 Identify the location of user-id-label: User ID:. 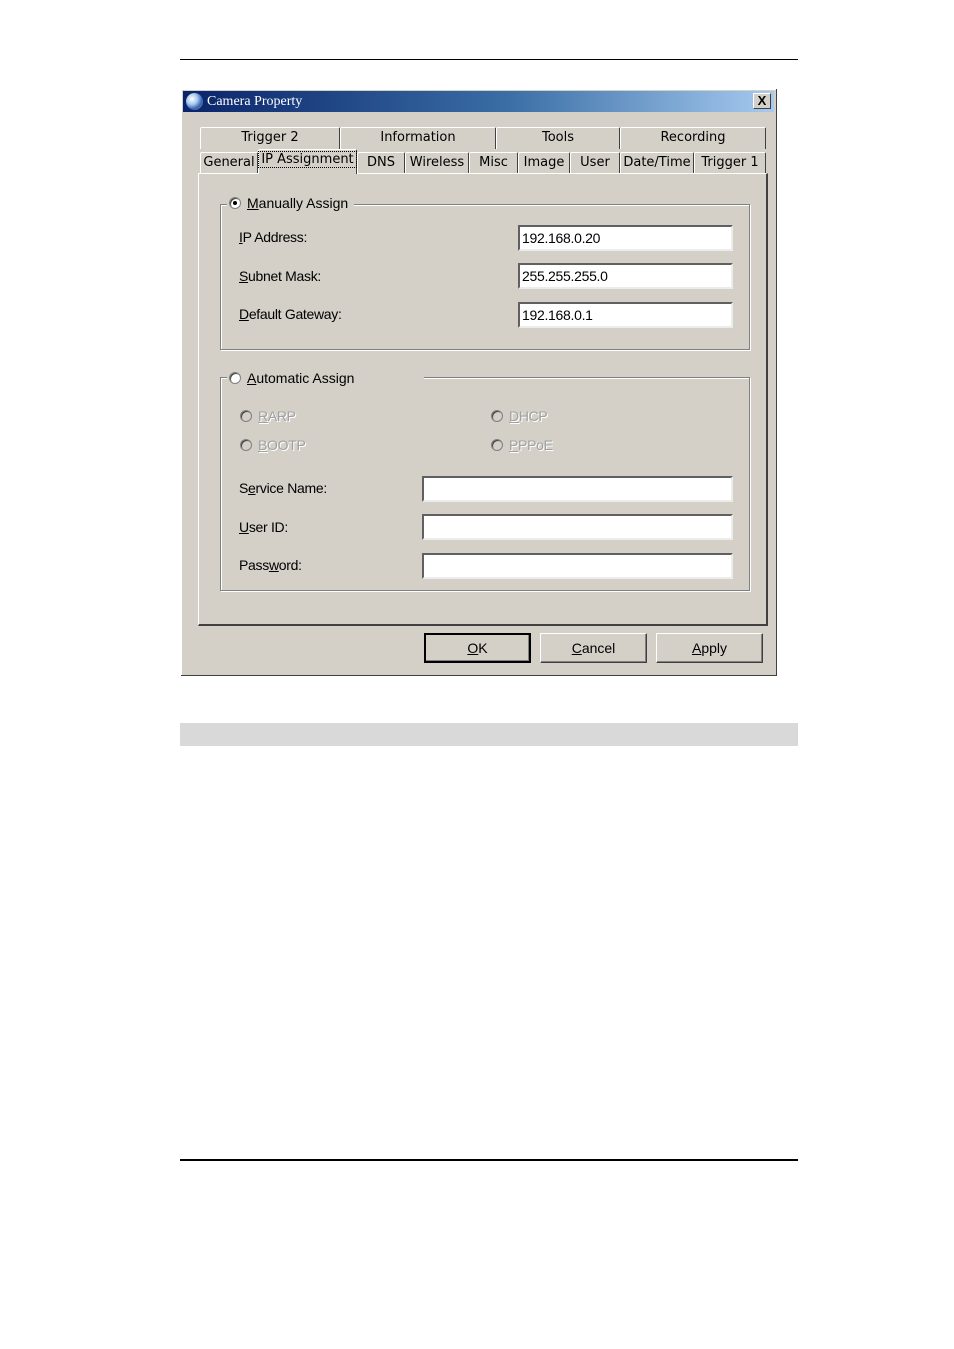
(263, 527).